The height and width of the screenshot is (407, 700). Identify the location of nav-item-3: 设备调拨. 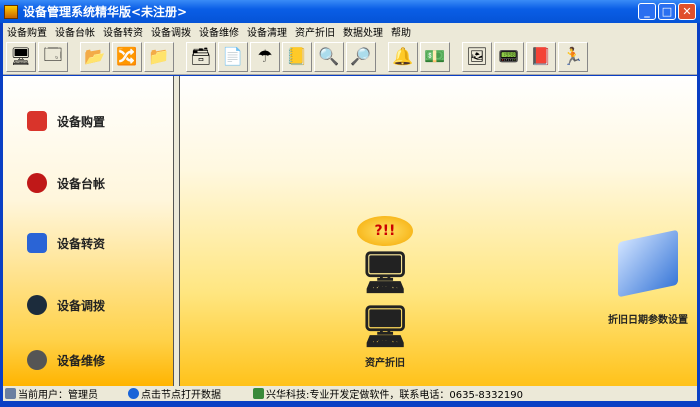
(82, 305).